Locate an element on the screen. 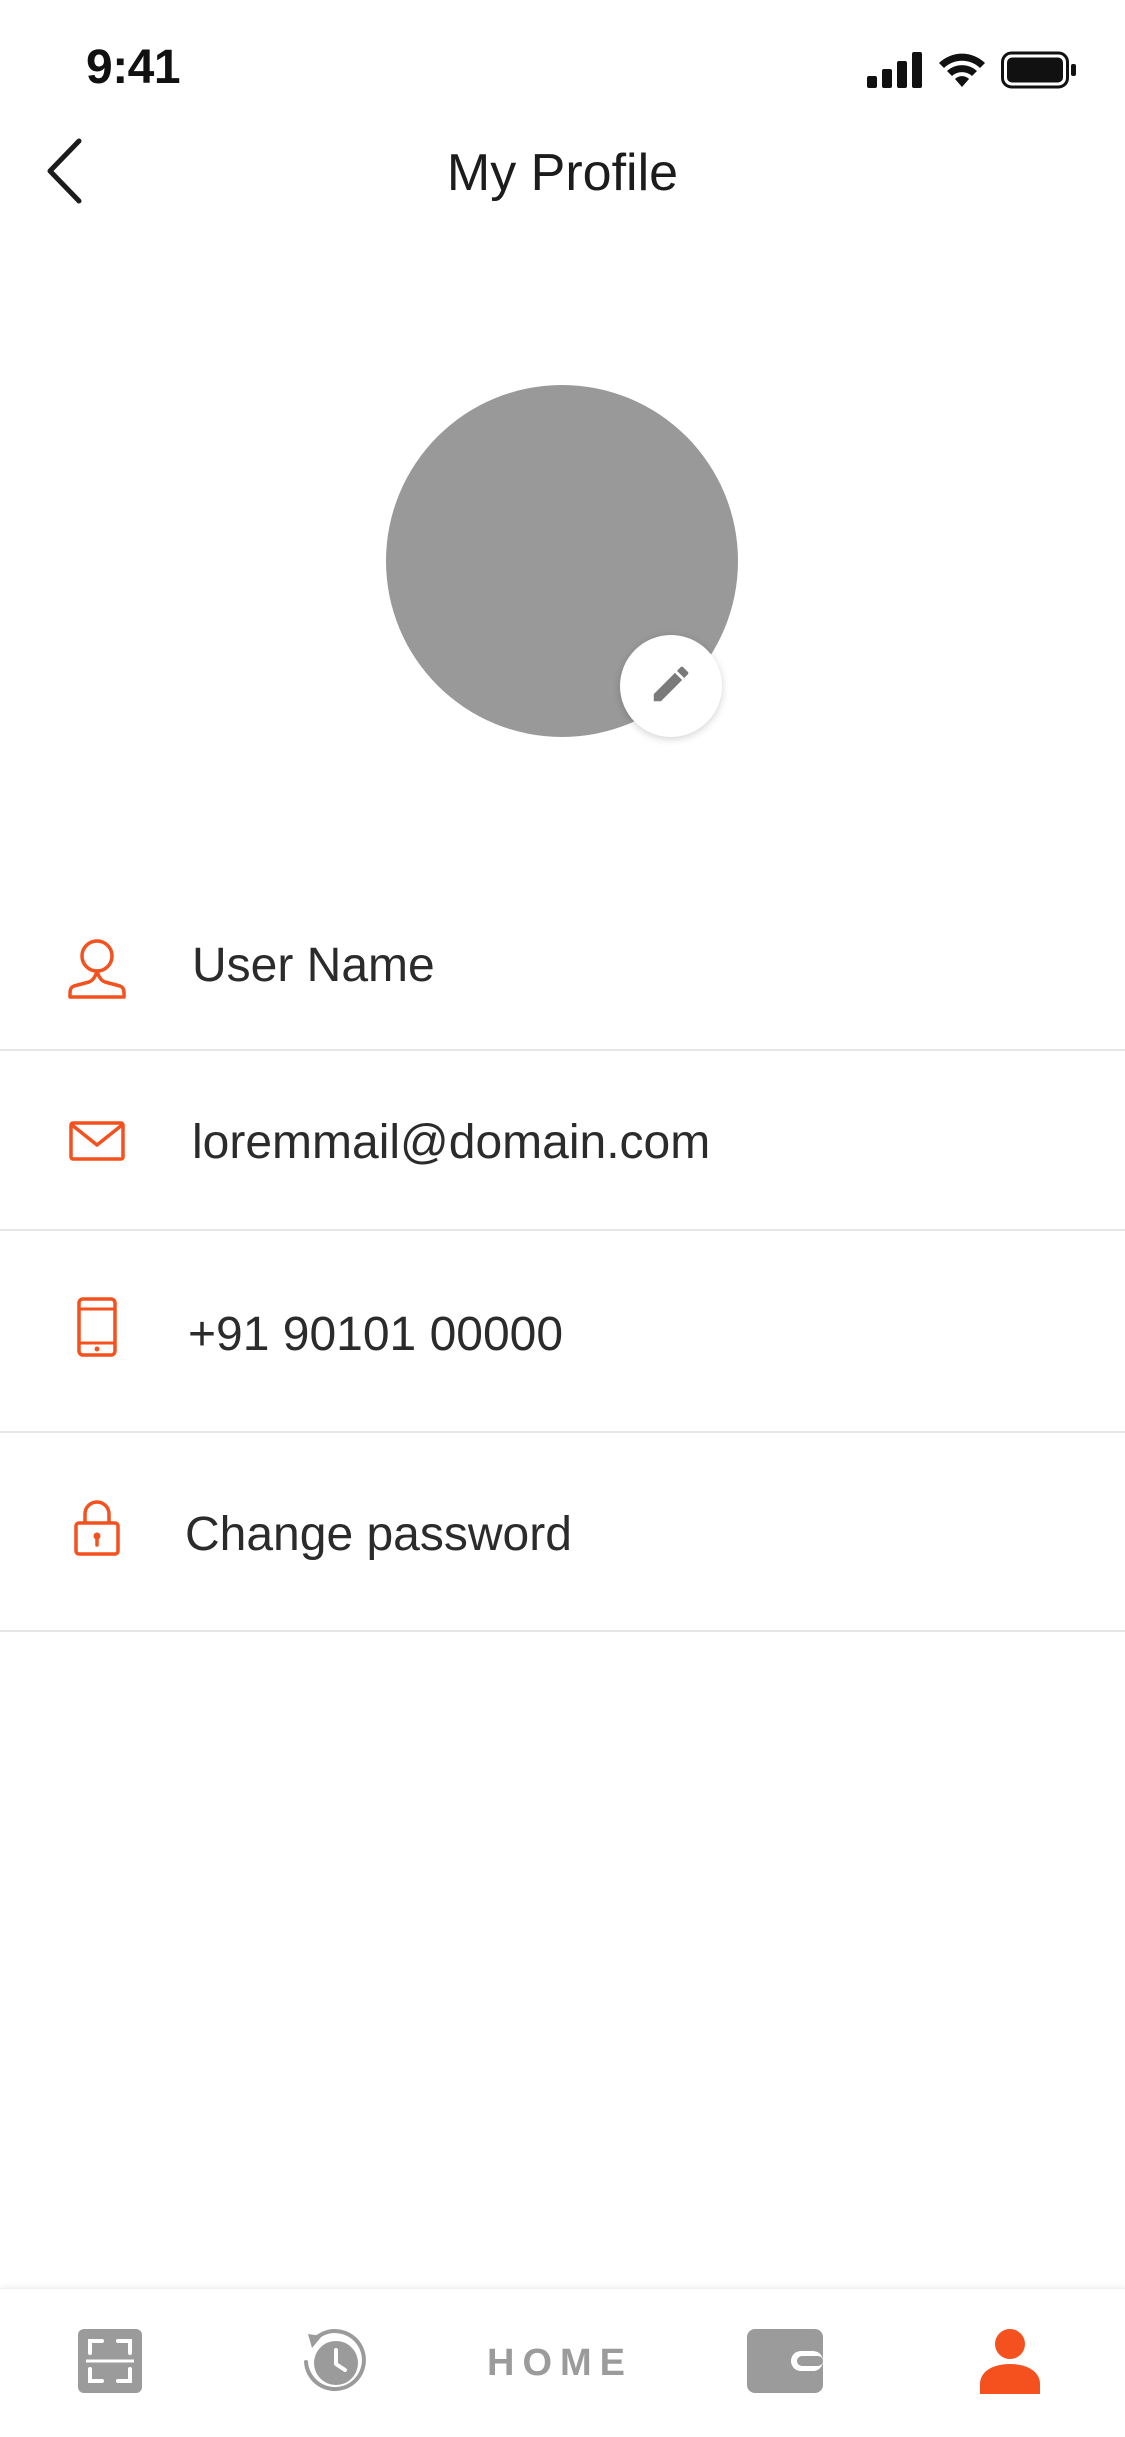  phone-icon is located at coordinates (97, 1327).